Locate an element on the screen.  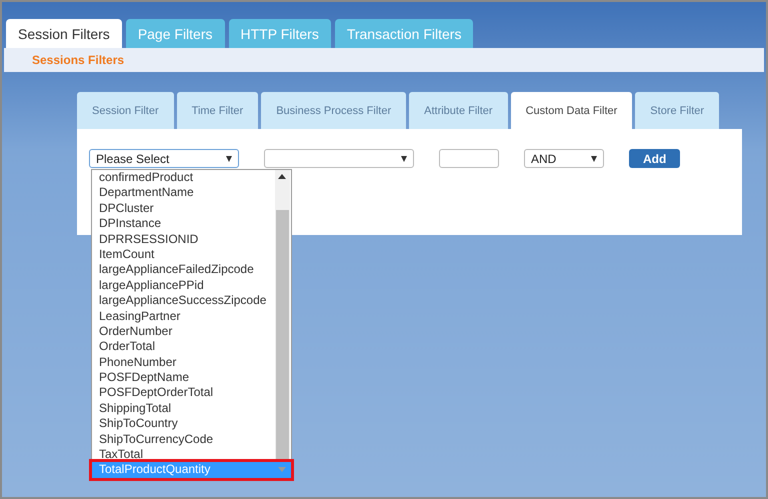
filter-tab: Custom Data Filter is located at coordinates (571, 110).